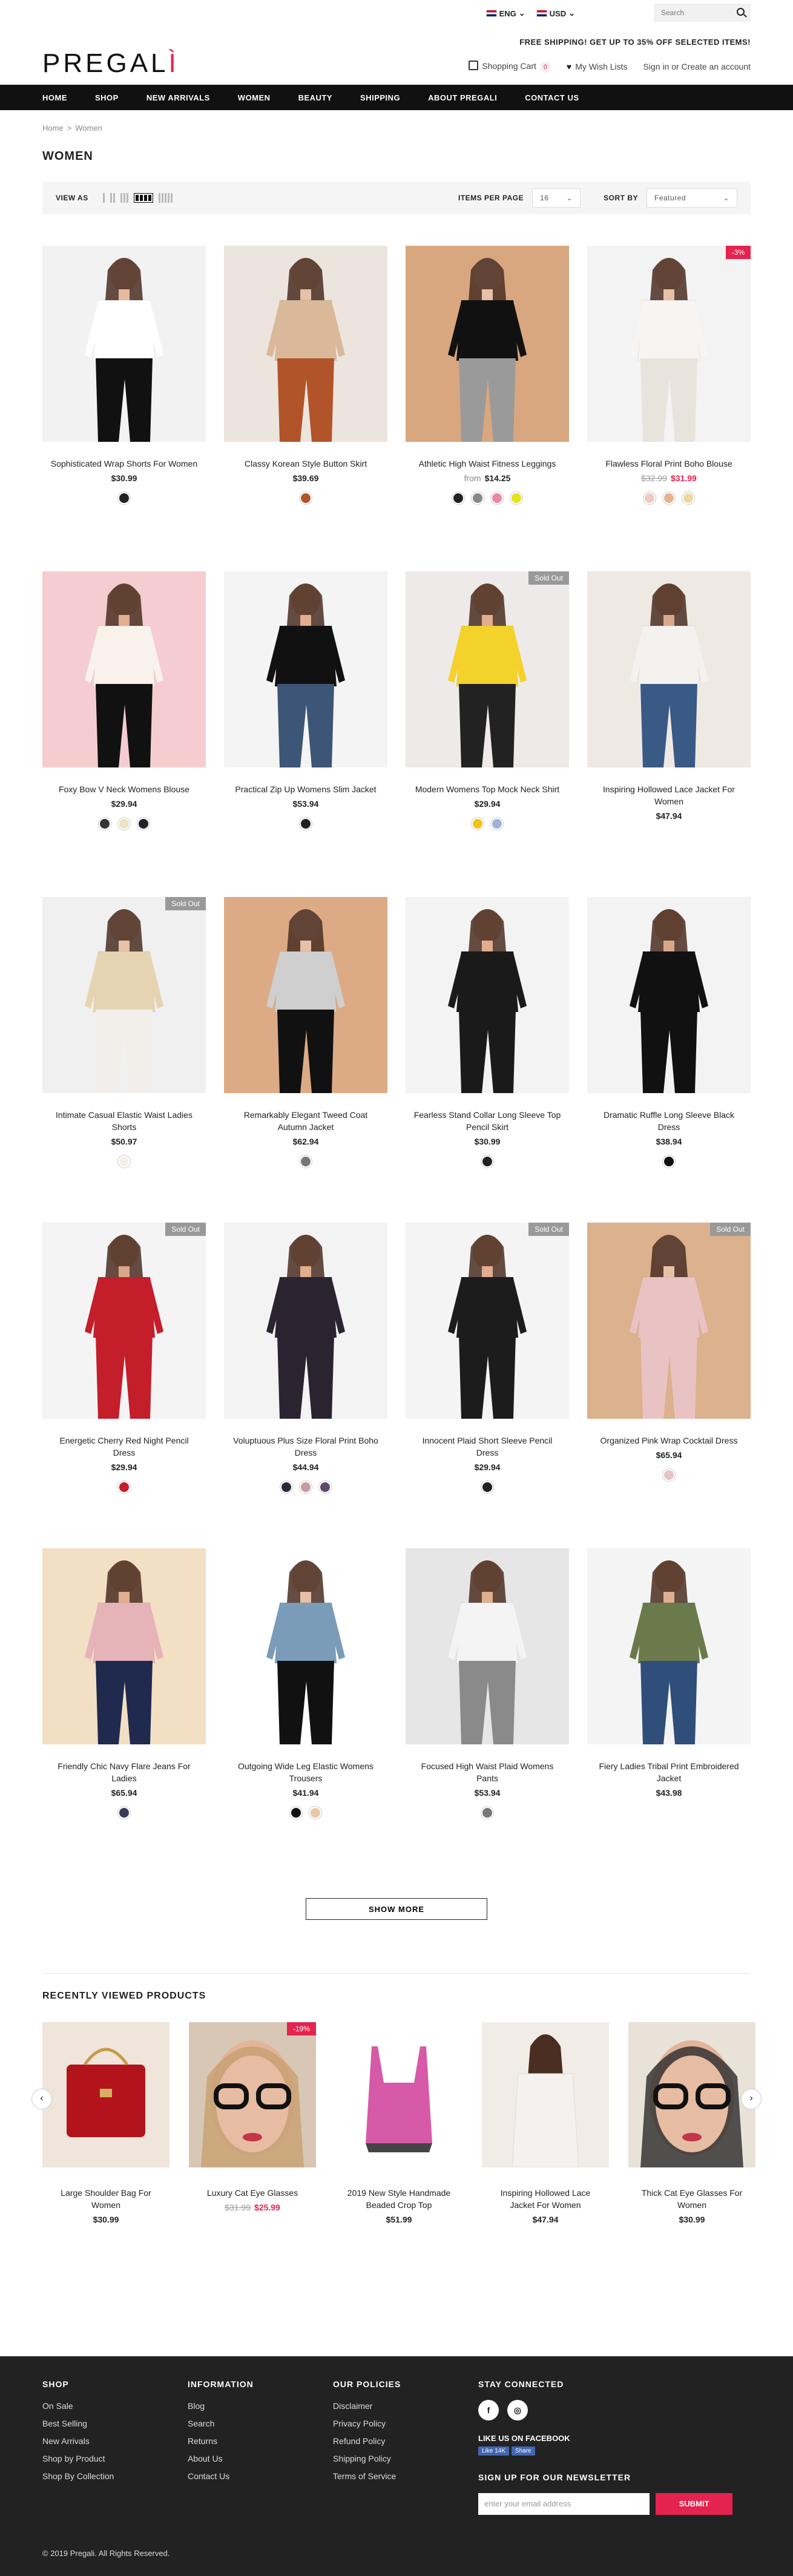  What do you see at coordinates (493, 2451) in the screenshot?
I see `fb-like-button: Like 14K` at bounding box center [493, 2451].